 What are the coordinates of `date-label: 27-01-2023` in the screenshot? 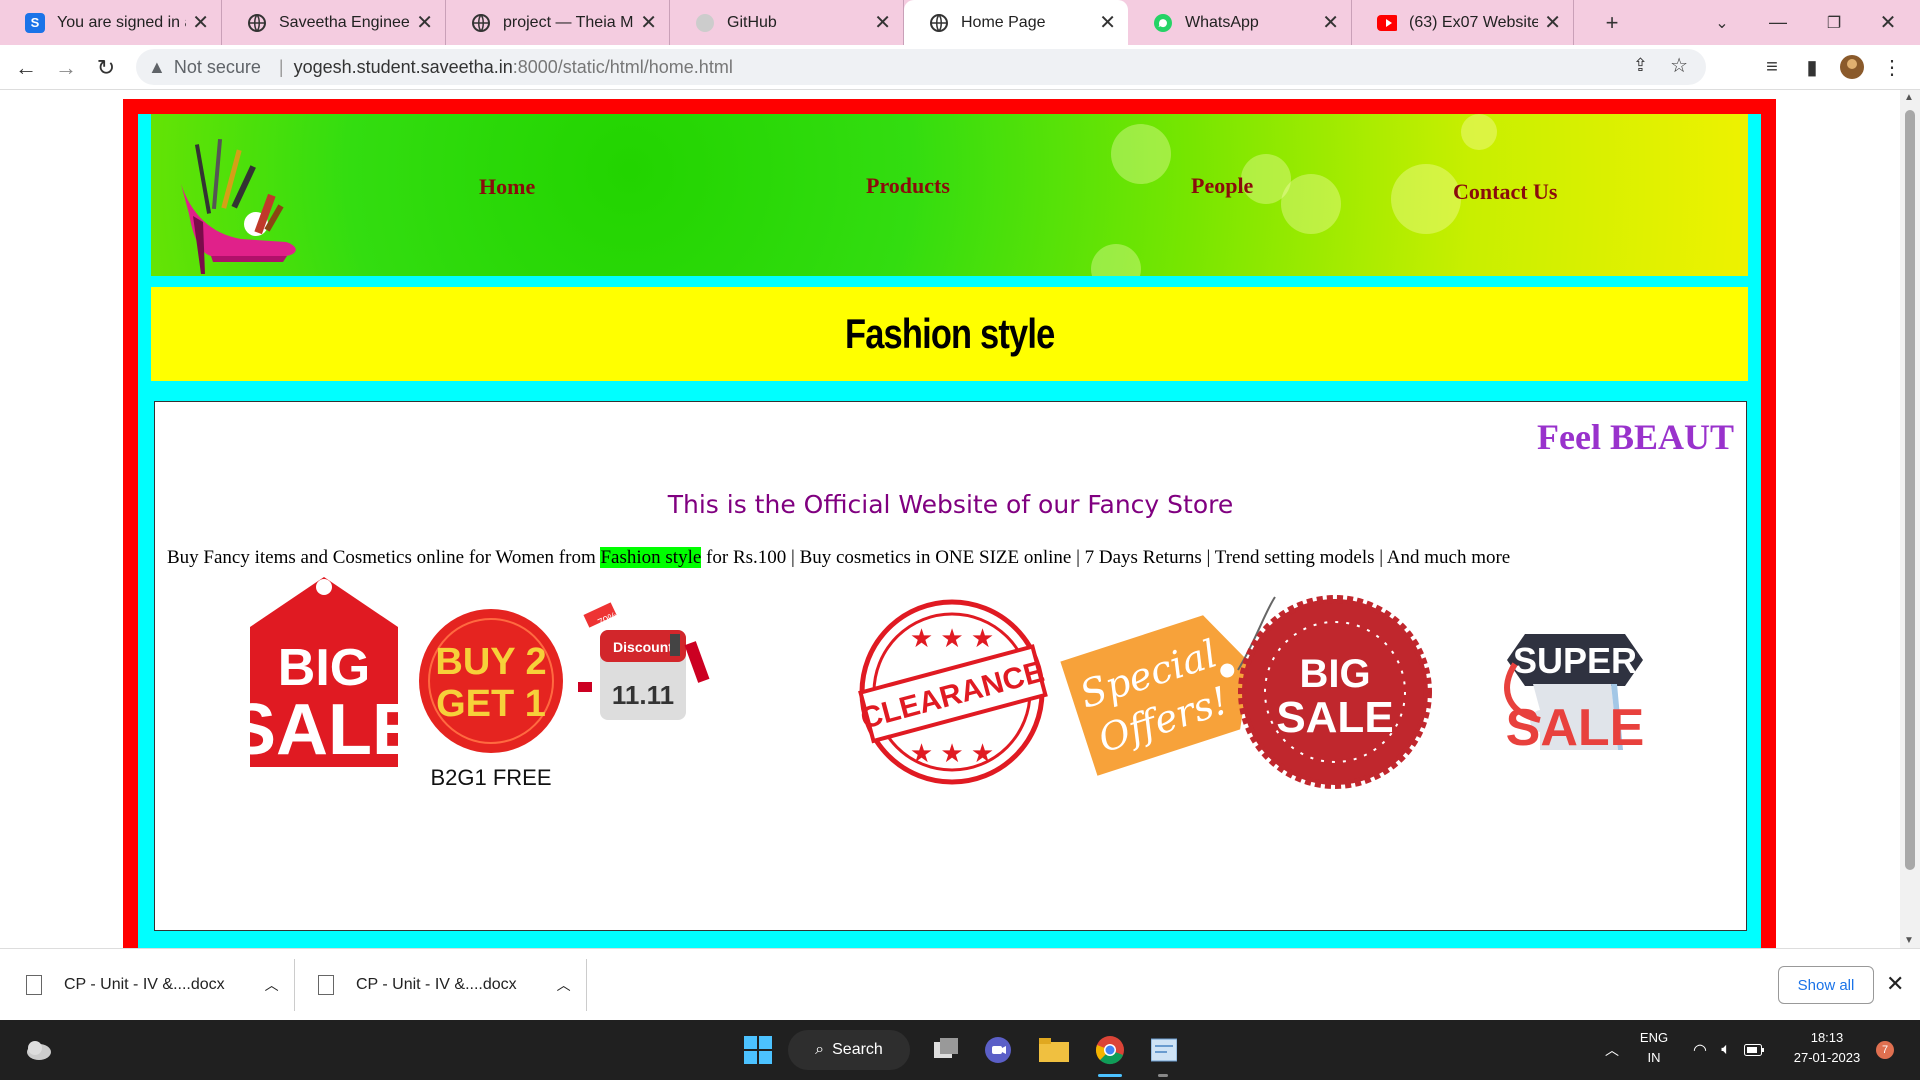 It's located at (1827, 1057).